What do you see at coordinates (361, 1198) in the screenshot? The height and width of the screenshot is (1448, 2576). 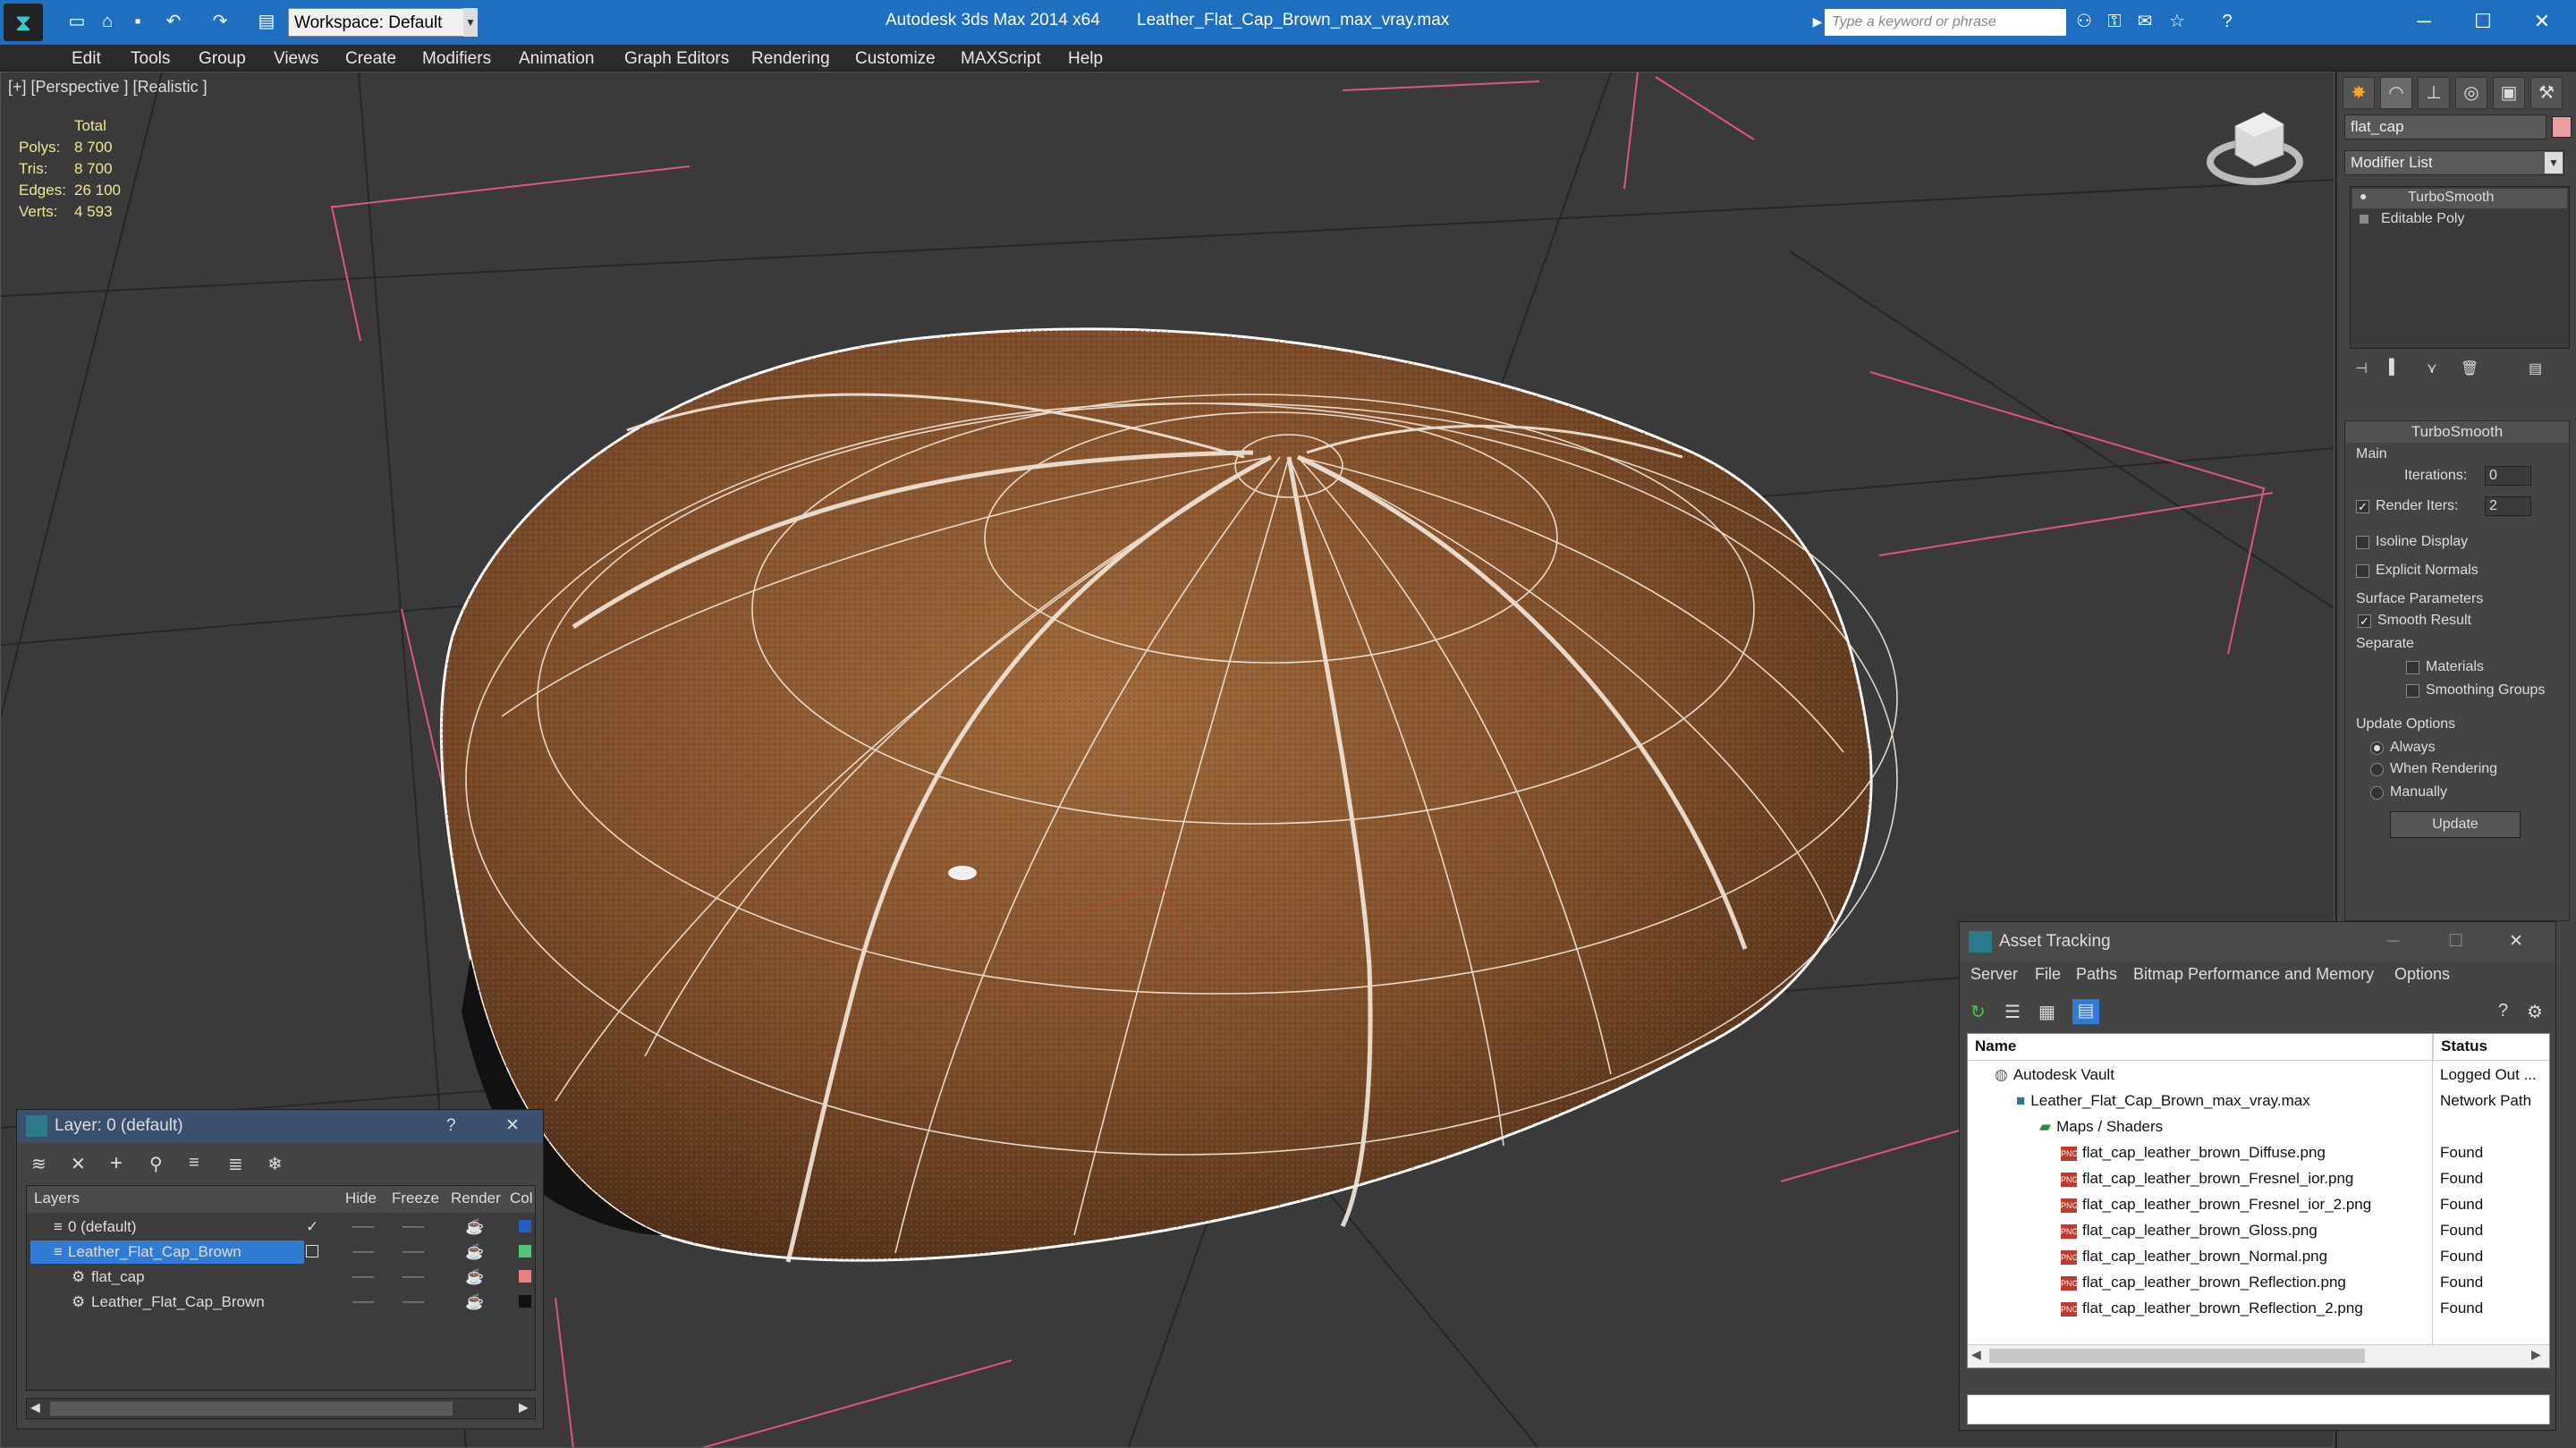 I see `column-hide: Hide` at bounding box center [361, 1198].